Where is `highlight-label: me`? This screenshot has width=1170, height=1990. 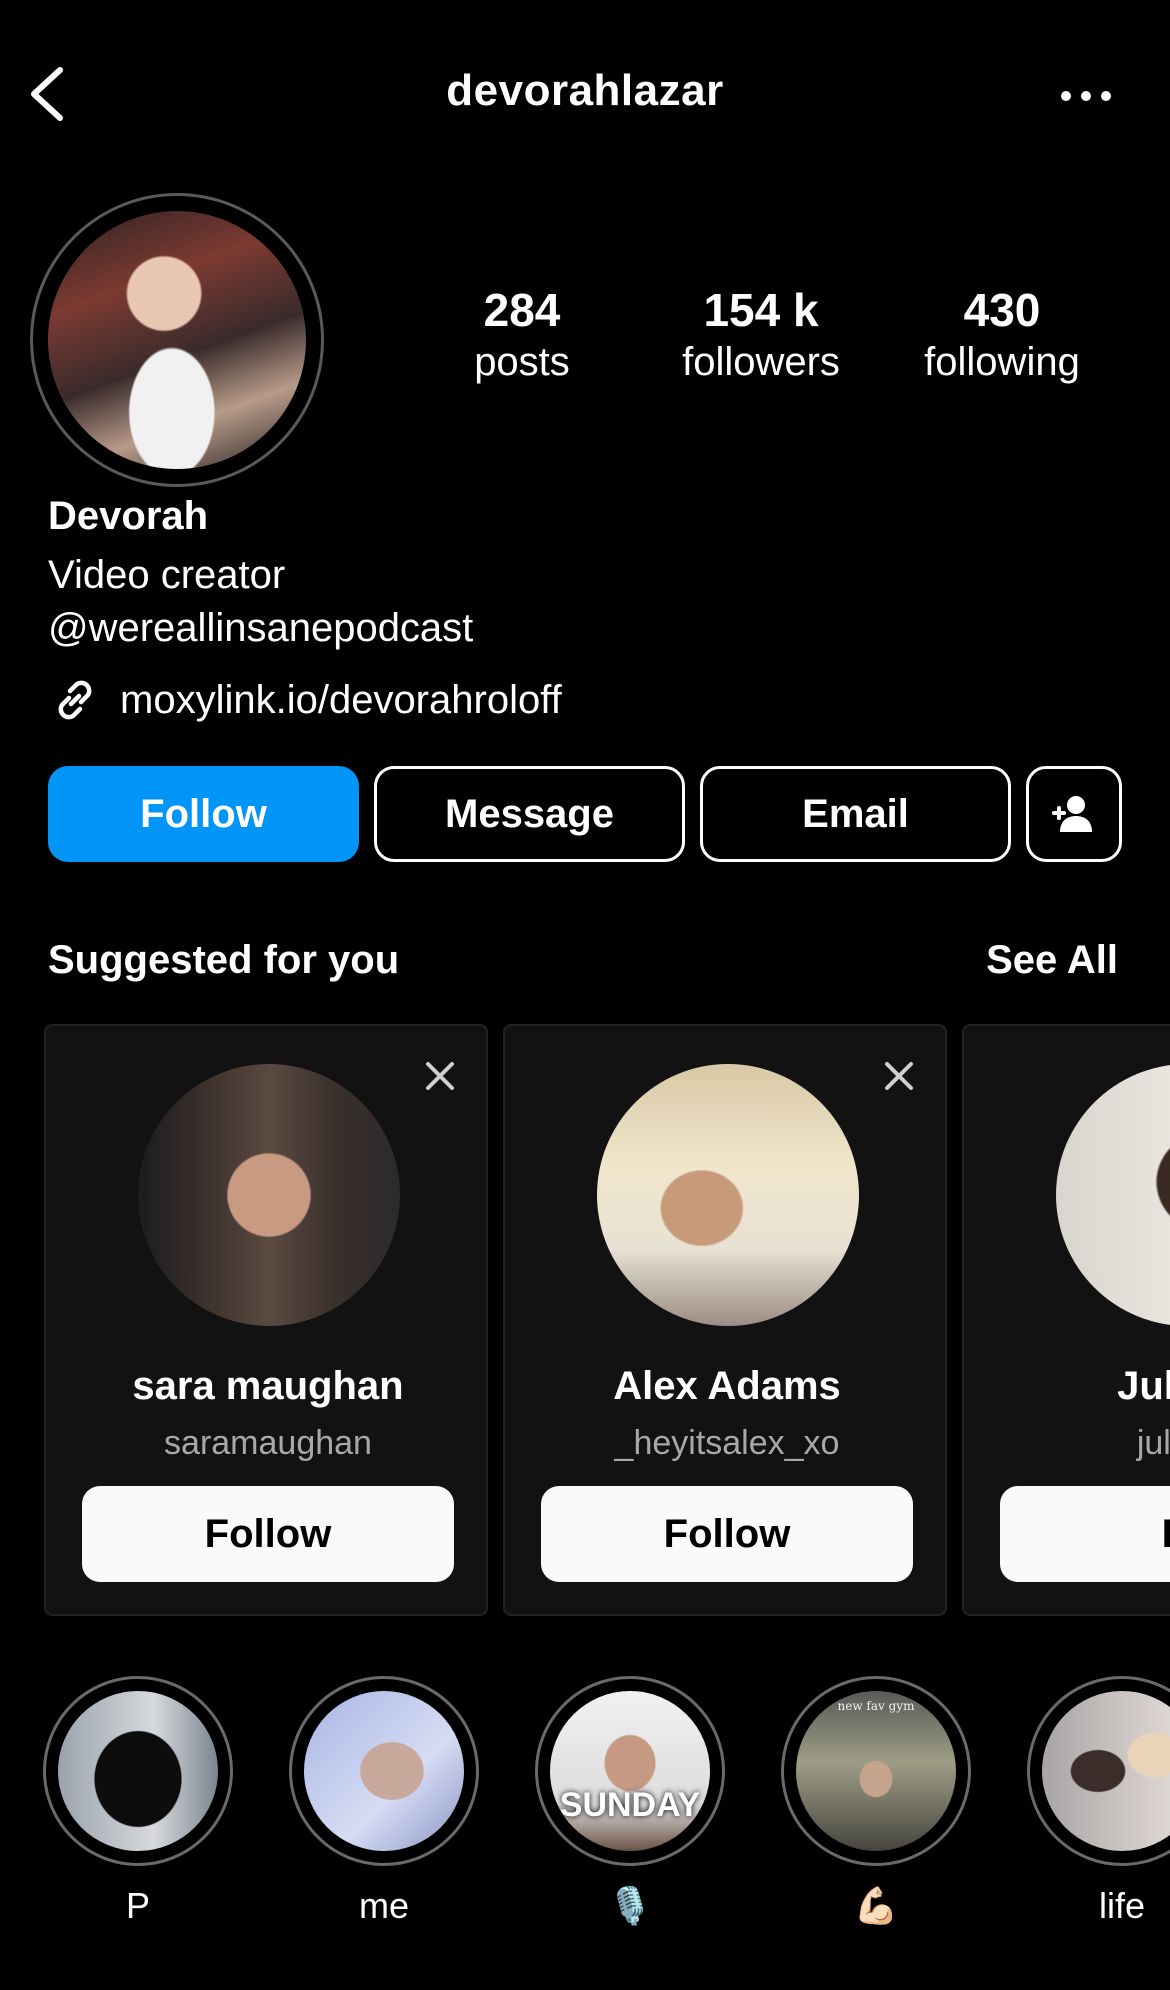 highlight-label: me is located at coordinates (383, 1905).